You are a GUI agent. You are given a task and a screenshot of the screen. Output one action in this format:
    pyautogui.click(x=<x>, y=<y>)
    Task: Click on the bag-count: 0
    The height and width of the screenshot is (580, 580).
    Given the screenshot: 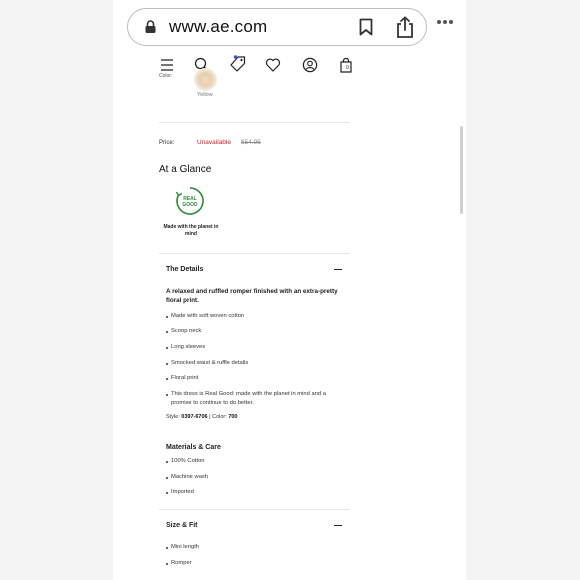 What is the action you would take?
    pyautogui.click(x=347, y=68)
    